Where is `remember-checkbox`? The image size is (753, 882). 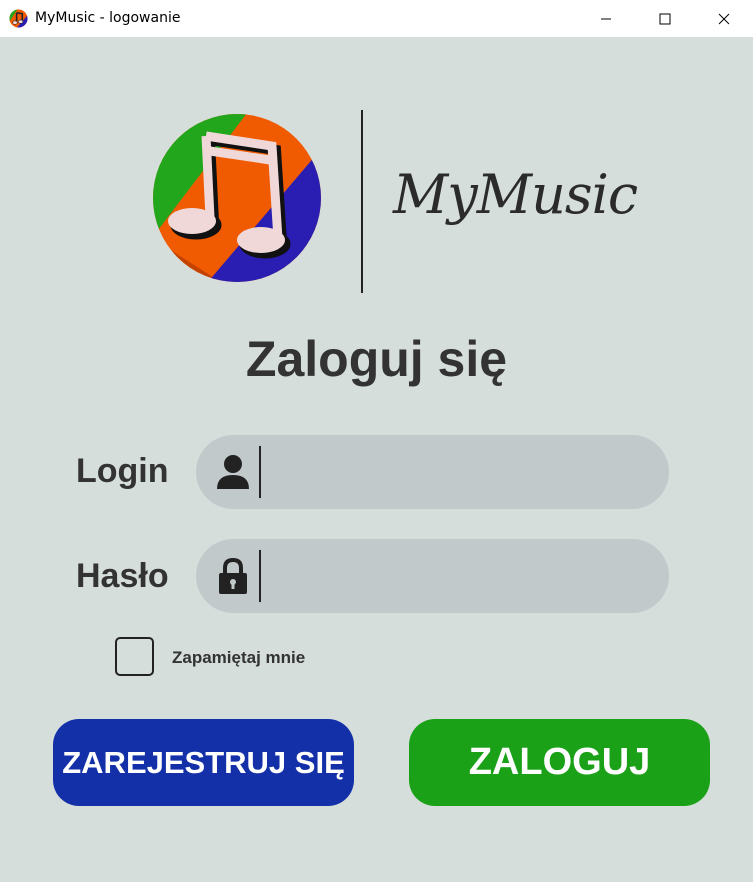
remember-checkbox is located at coordinates (134, 656).